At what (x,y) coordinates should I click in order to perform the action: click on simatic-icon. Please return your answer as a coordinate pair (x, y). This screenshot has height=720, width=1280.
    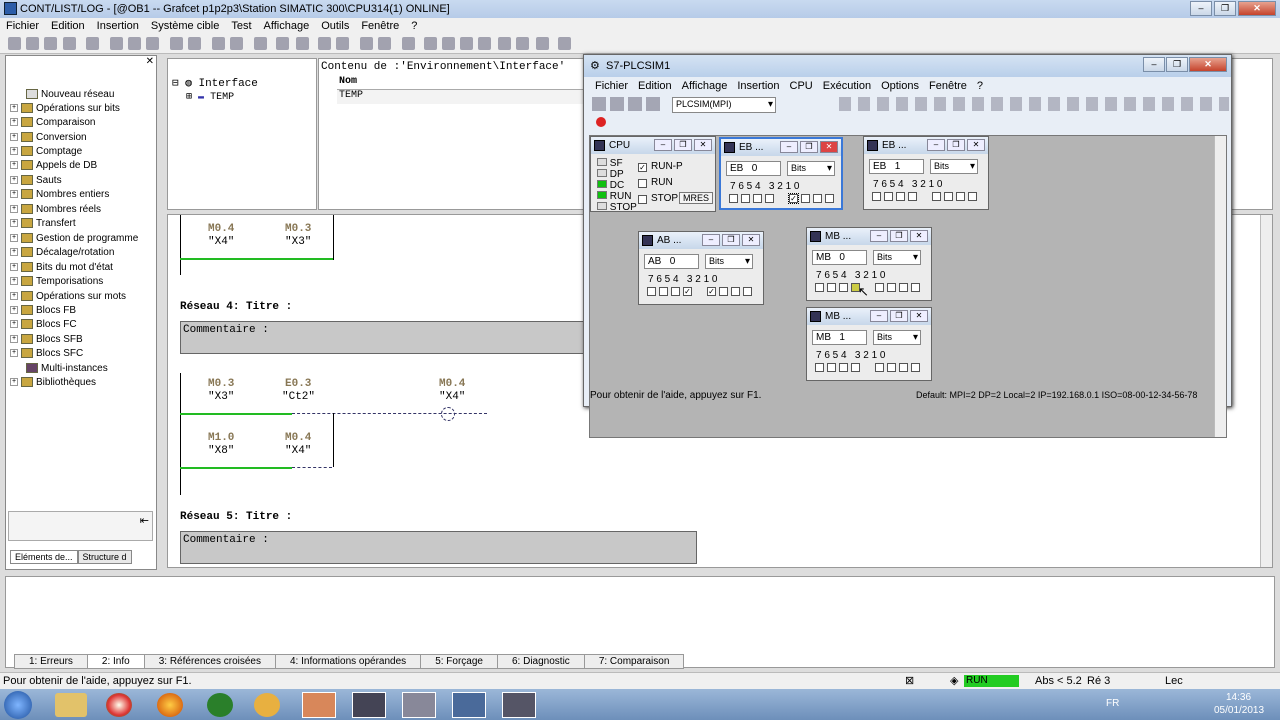
    Looking at the image, I should click on (369, 705).